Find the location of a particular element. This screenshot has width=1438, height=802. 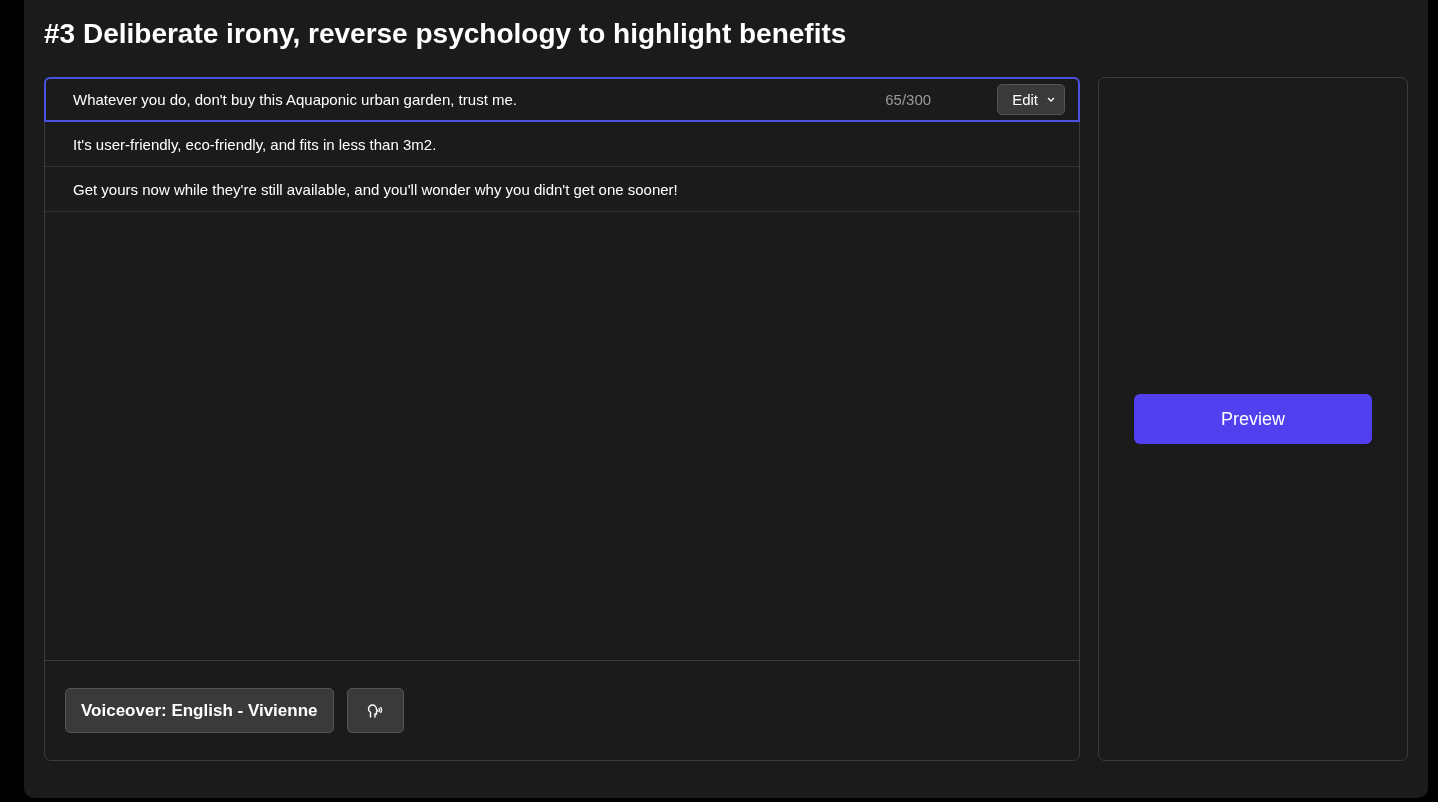

voice-preview-button is located at coordinates (375, 710).